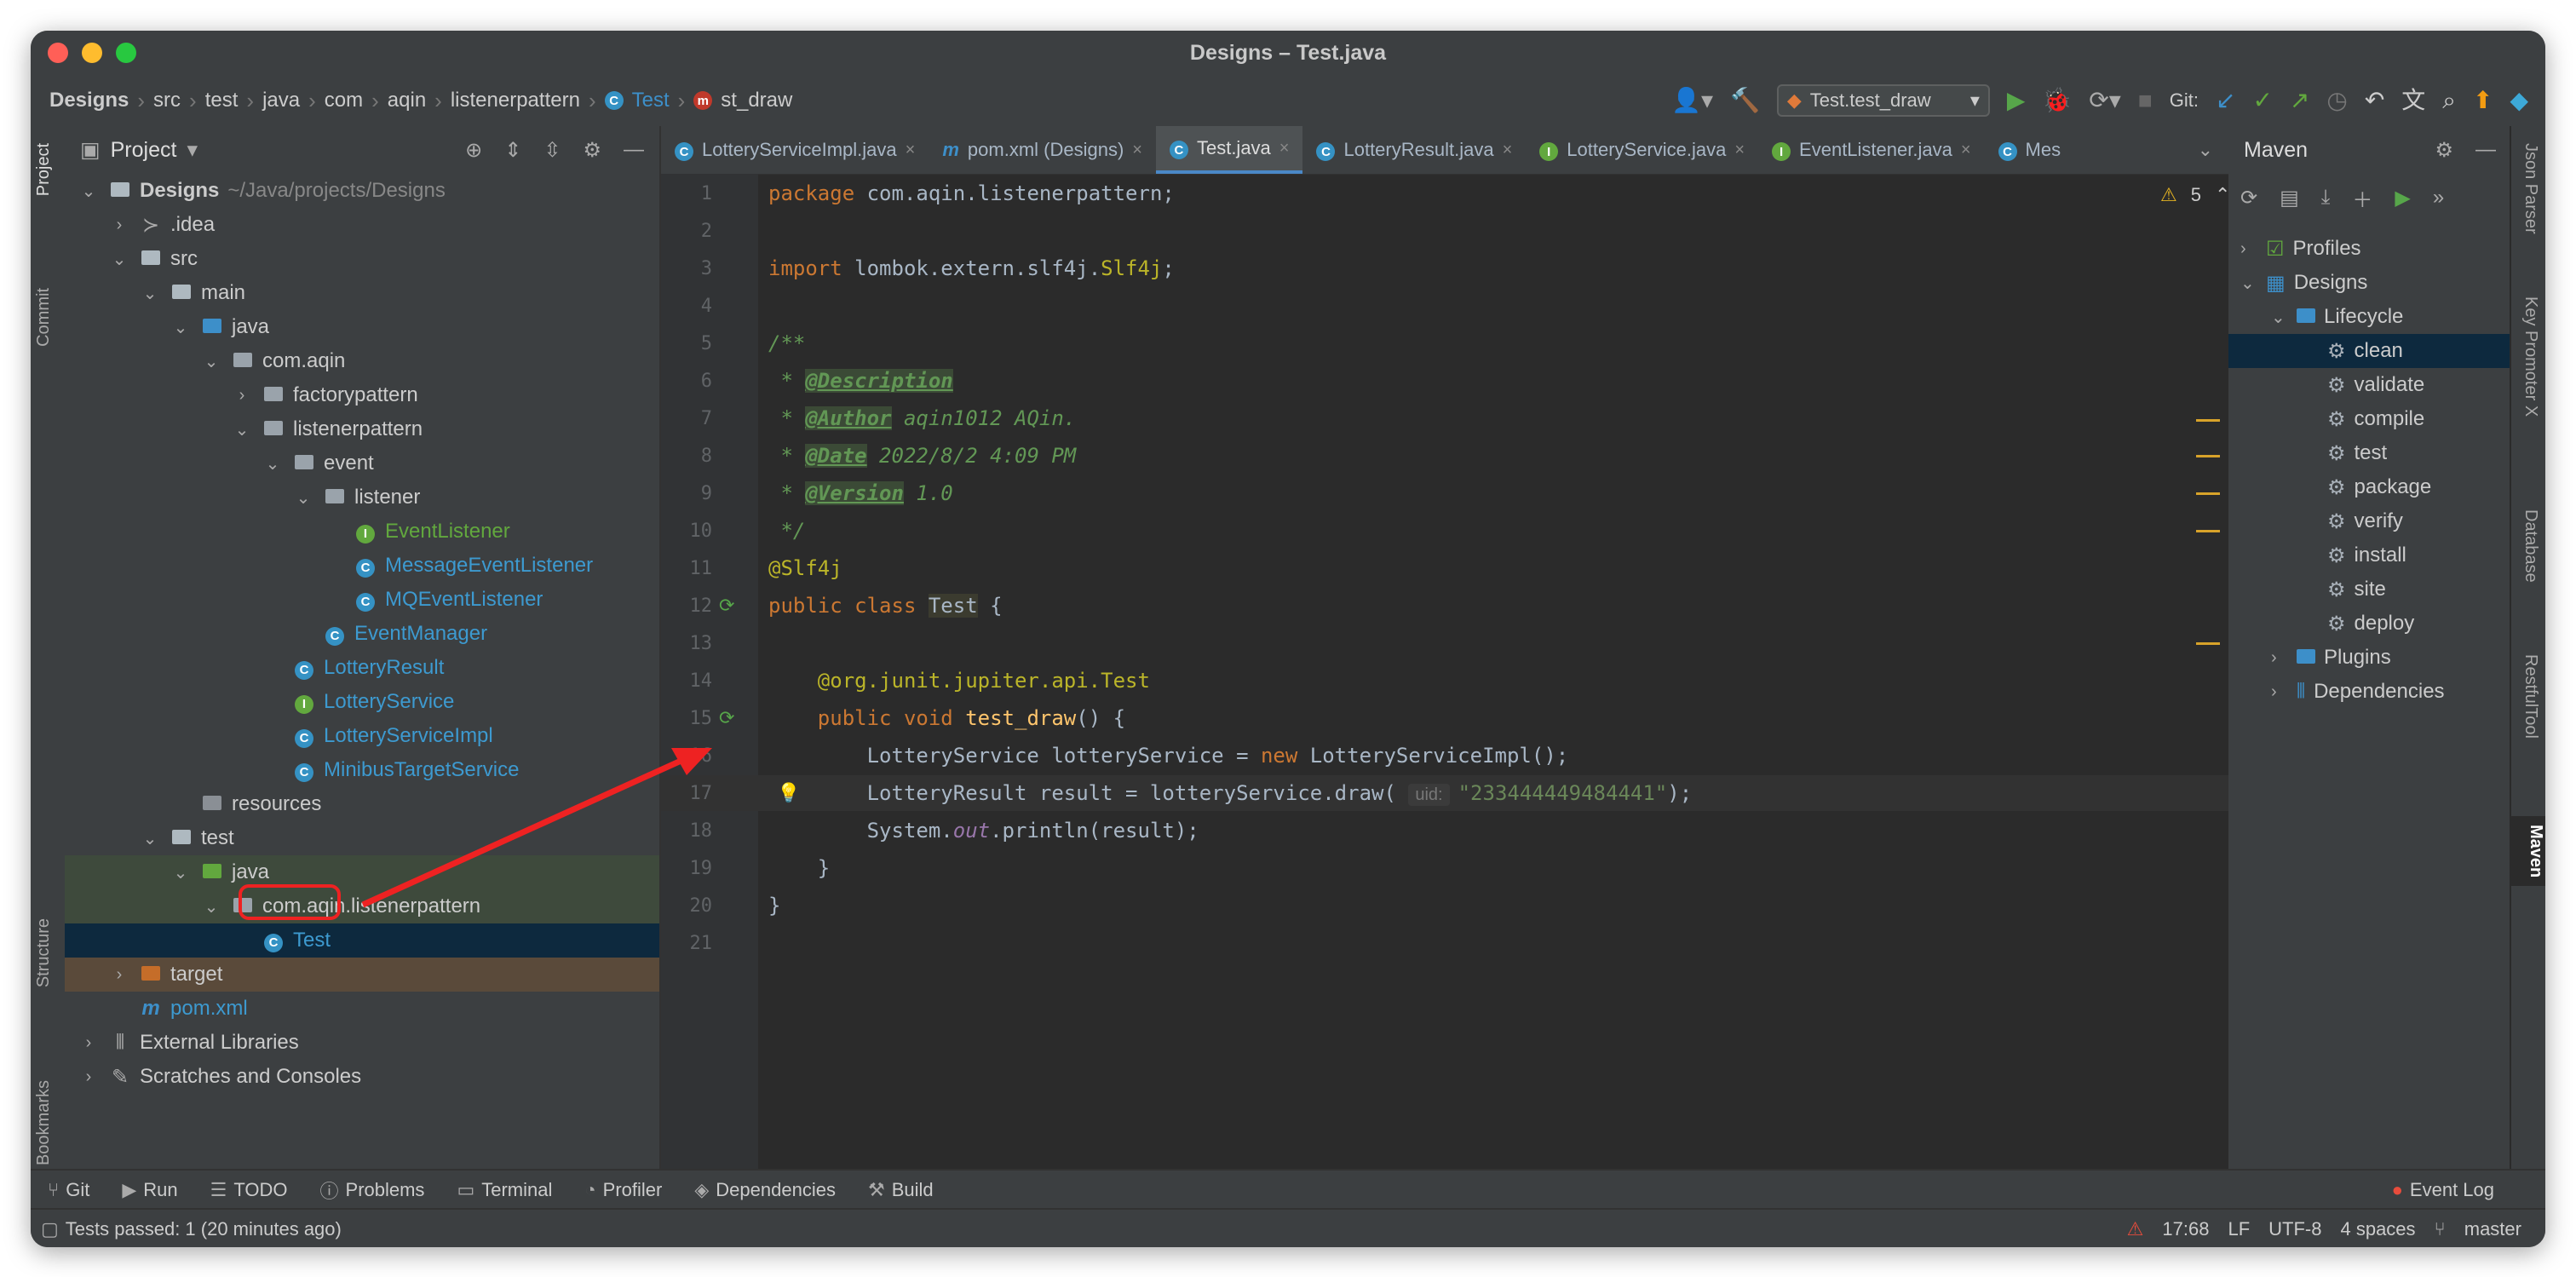 The height and width of the screenshot is (1277, 2576). What do you see at coordinates (2531, 696) in the screenshot?
I see `tool-tab-restfultool: RestfulTool` at bounding box center [2531, 696].